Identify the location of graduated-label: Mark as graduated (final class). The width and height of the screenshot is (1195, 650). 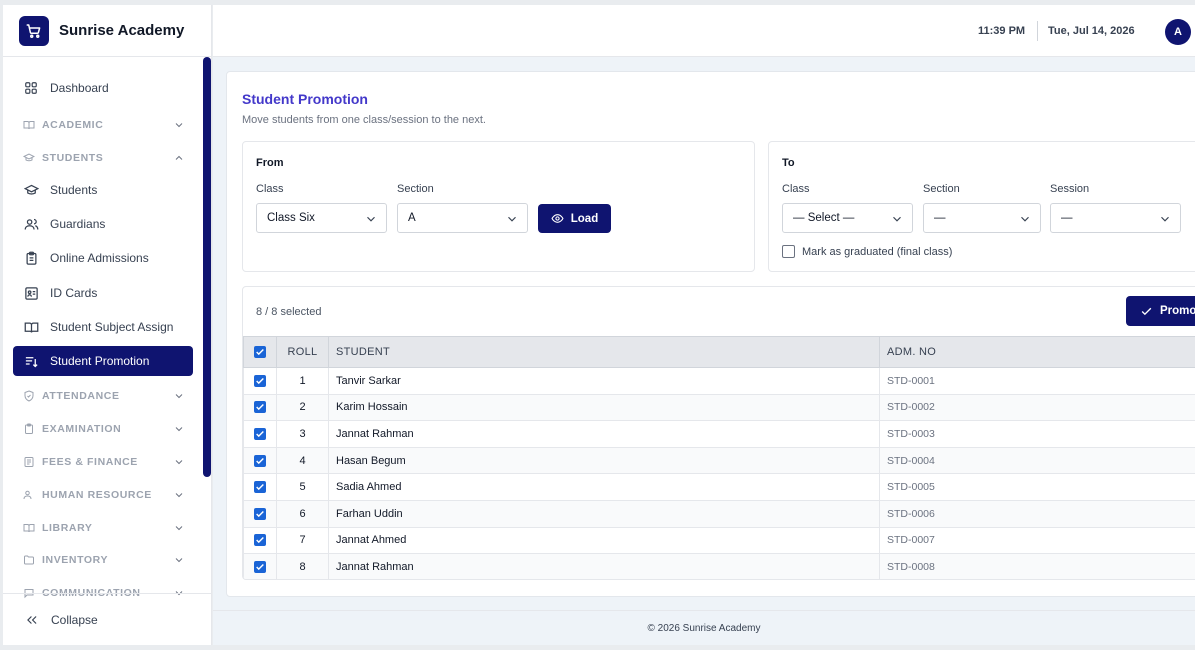
(877, 251).